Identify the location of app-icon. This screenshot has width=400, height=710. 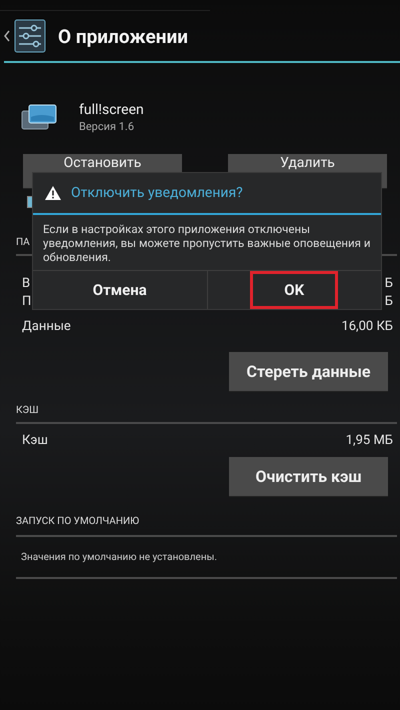
(39, 117).